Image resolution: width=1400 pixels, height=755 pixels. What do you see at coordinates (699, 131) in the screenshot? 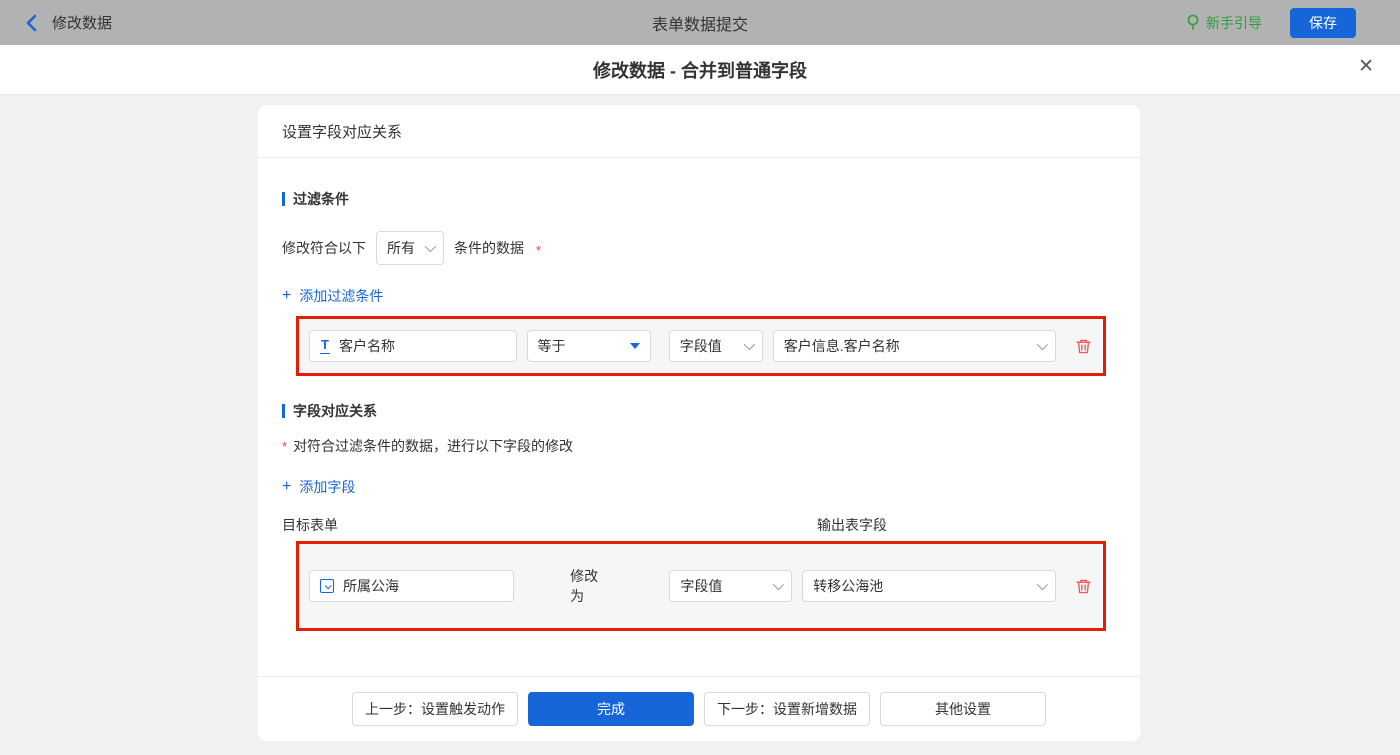
I see `card-header: 设置字段对应关系` at bounding box center [699, 131].